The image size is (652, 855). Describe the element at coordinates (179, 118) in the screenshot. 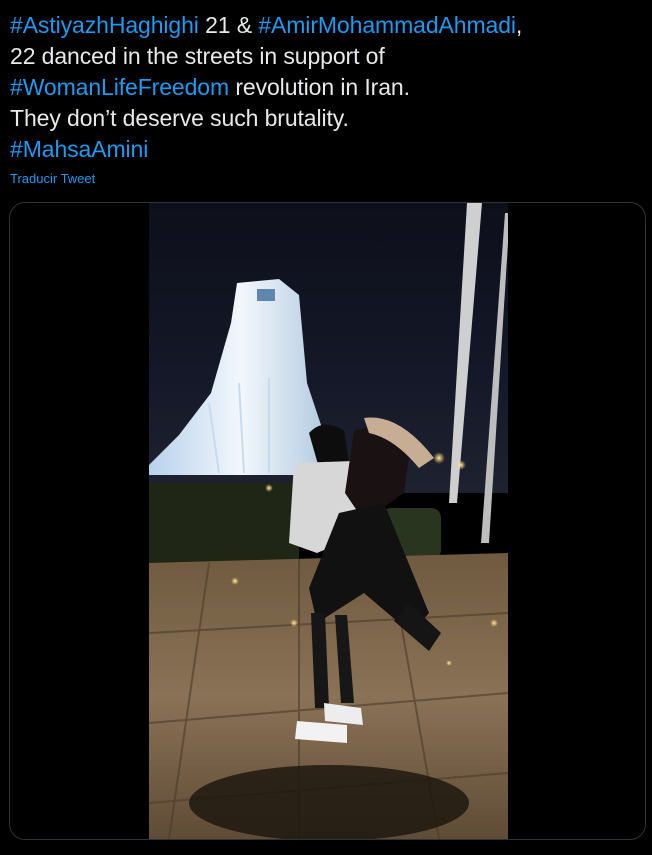

I see `tweet-line-4: They don’t deserve such brutality.` at that location.